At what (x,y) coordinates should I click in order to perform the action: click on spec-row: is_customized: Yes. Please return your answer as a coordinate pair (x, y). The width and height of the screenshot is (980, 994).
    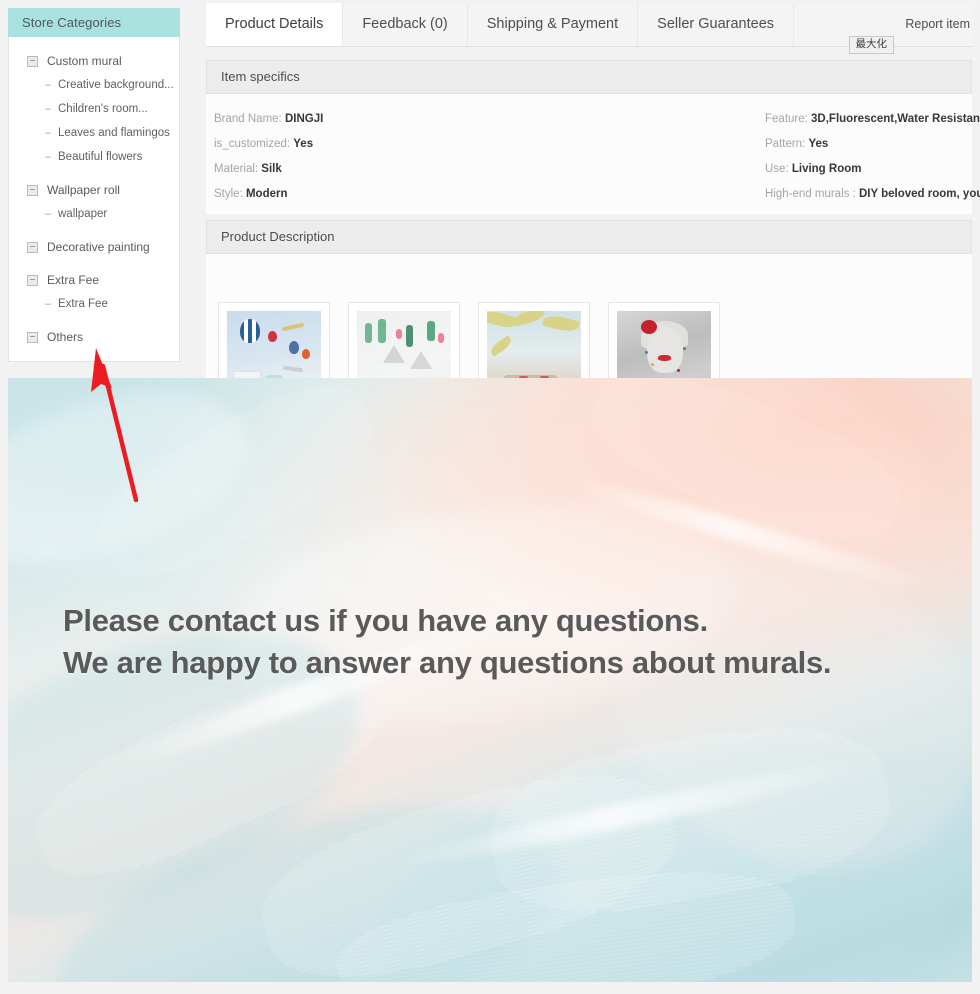
    Looking at the image, I should click on (401, 145).